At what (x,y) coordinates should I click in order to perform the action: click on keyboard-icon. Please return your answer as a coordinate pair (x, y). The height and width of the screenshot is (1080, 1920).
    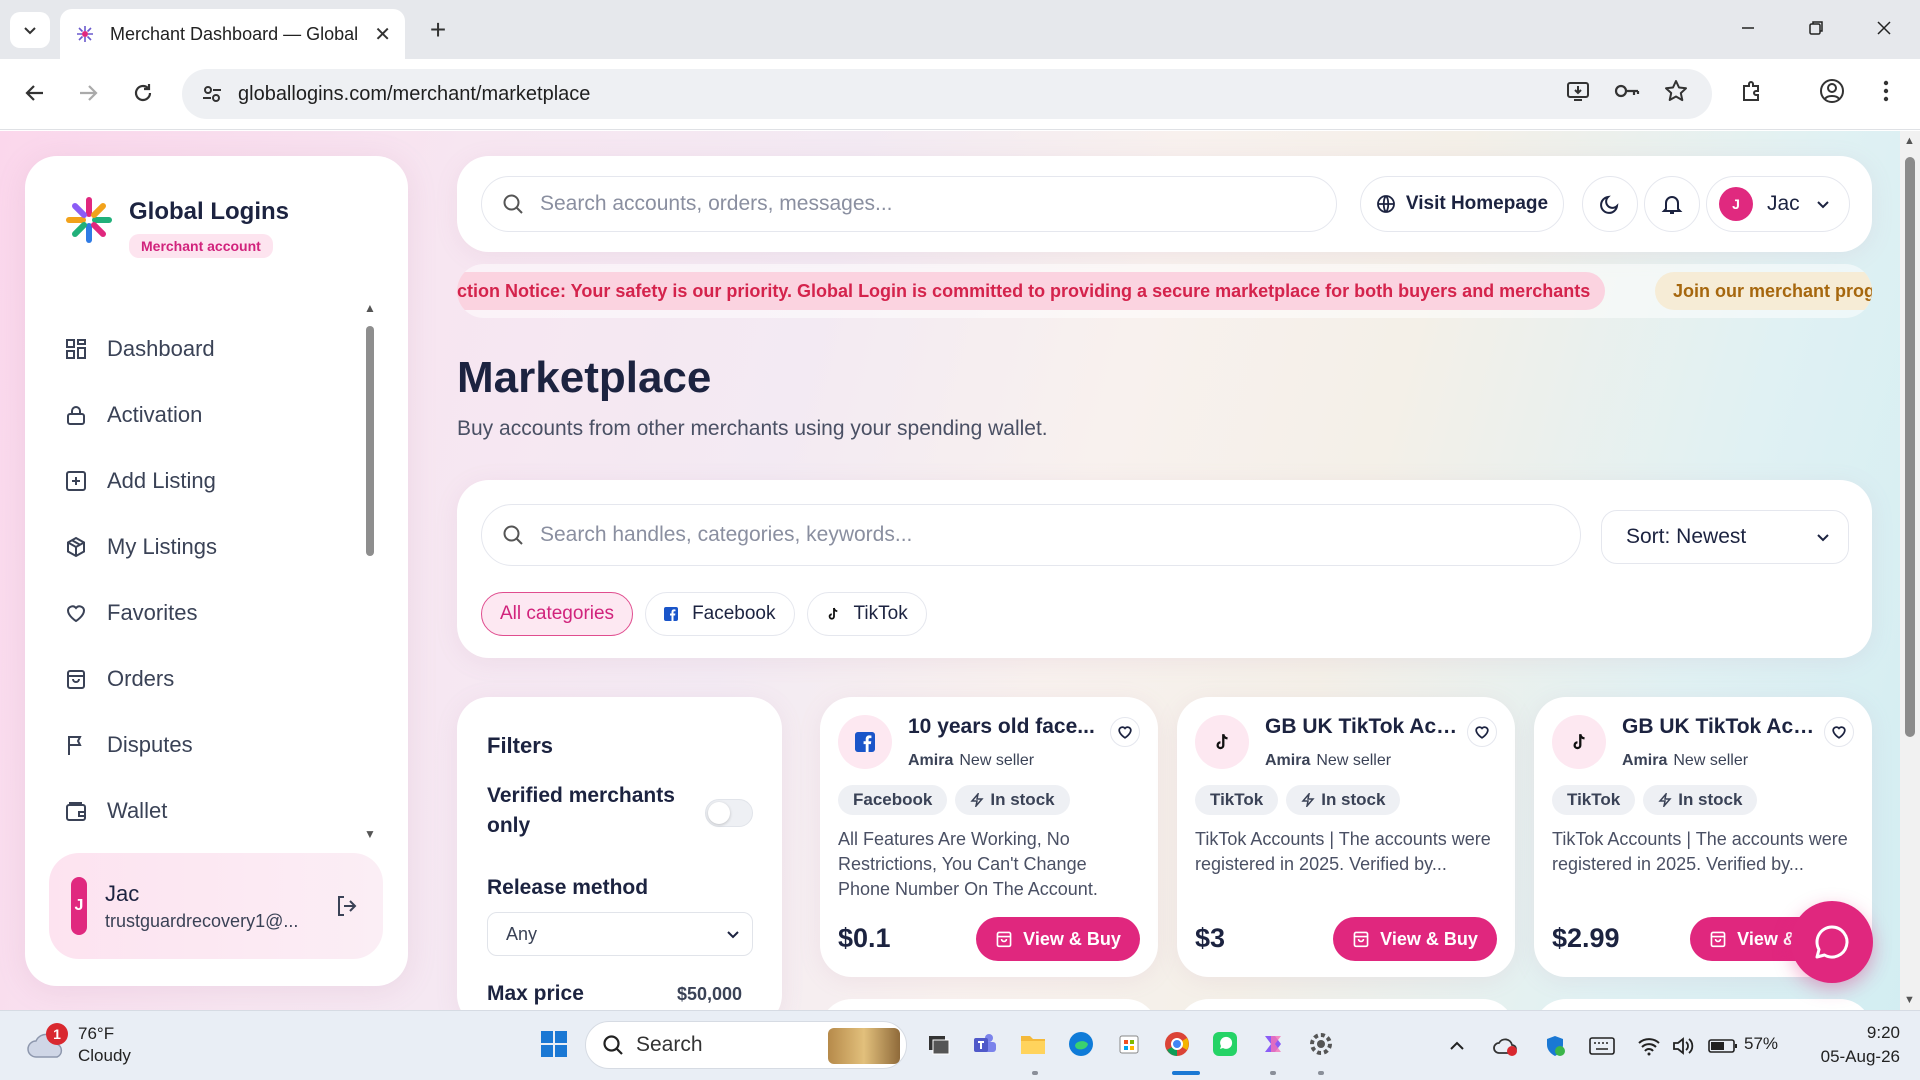
    Looking at the image, I should click on (1602, 1046).